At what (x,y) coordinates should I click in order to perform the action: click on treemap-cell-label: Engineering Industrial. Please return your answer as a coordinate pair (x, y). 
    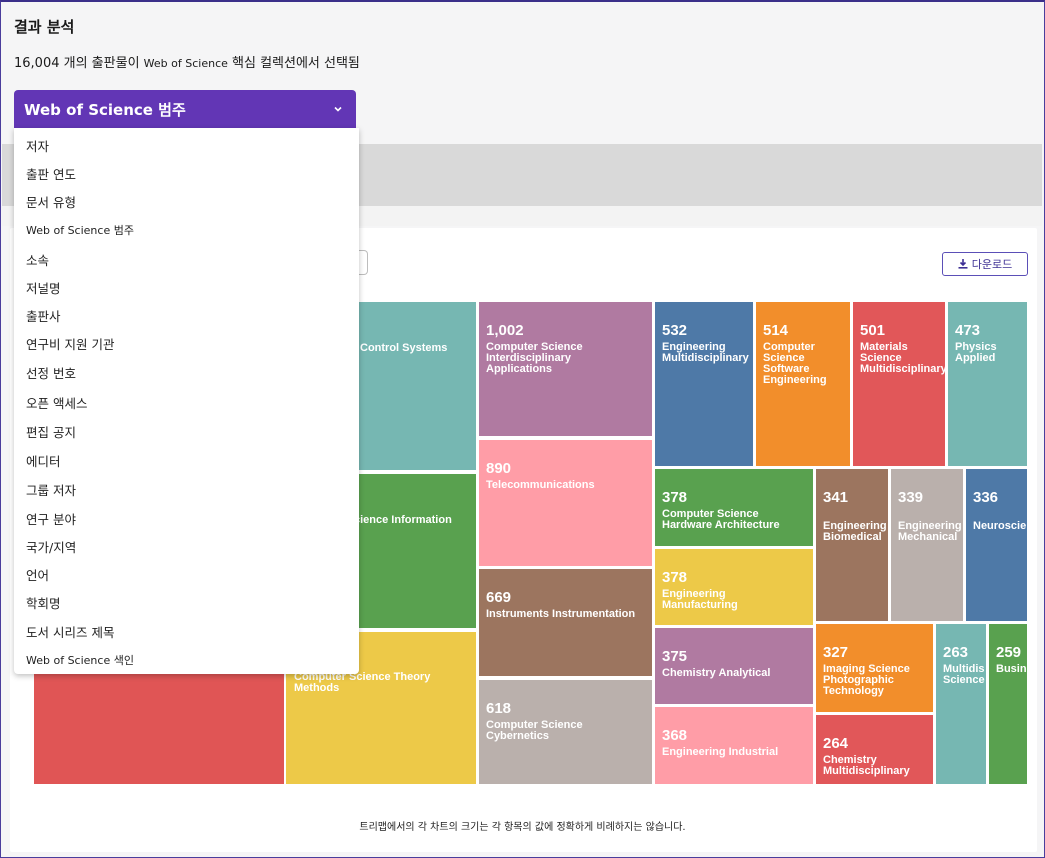
    Looking at the image, I should click on (720, 752).